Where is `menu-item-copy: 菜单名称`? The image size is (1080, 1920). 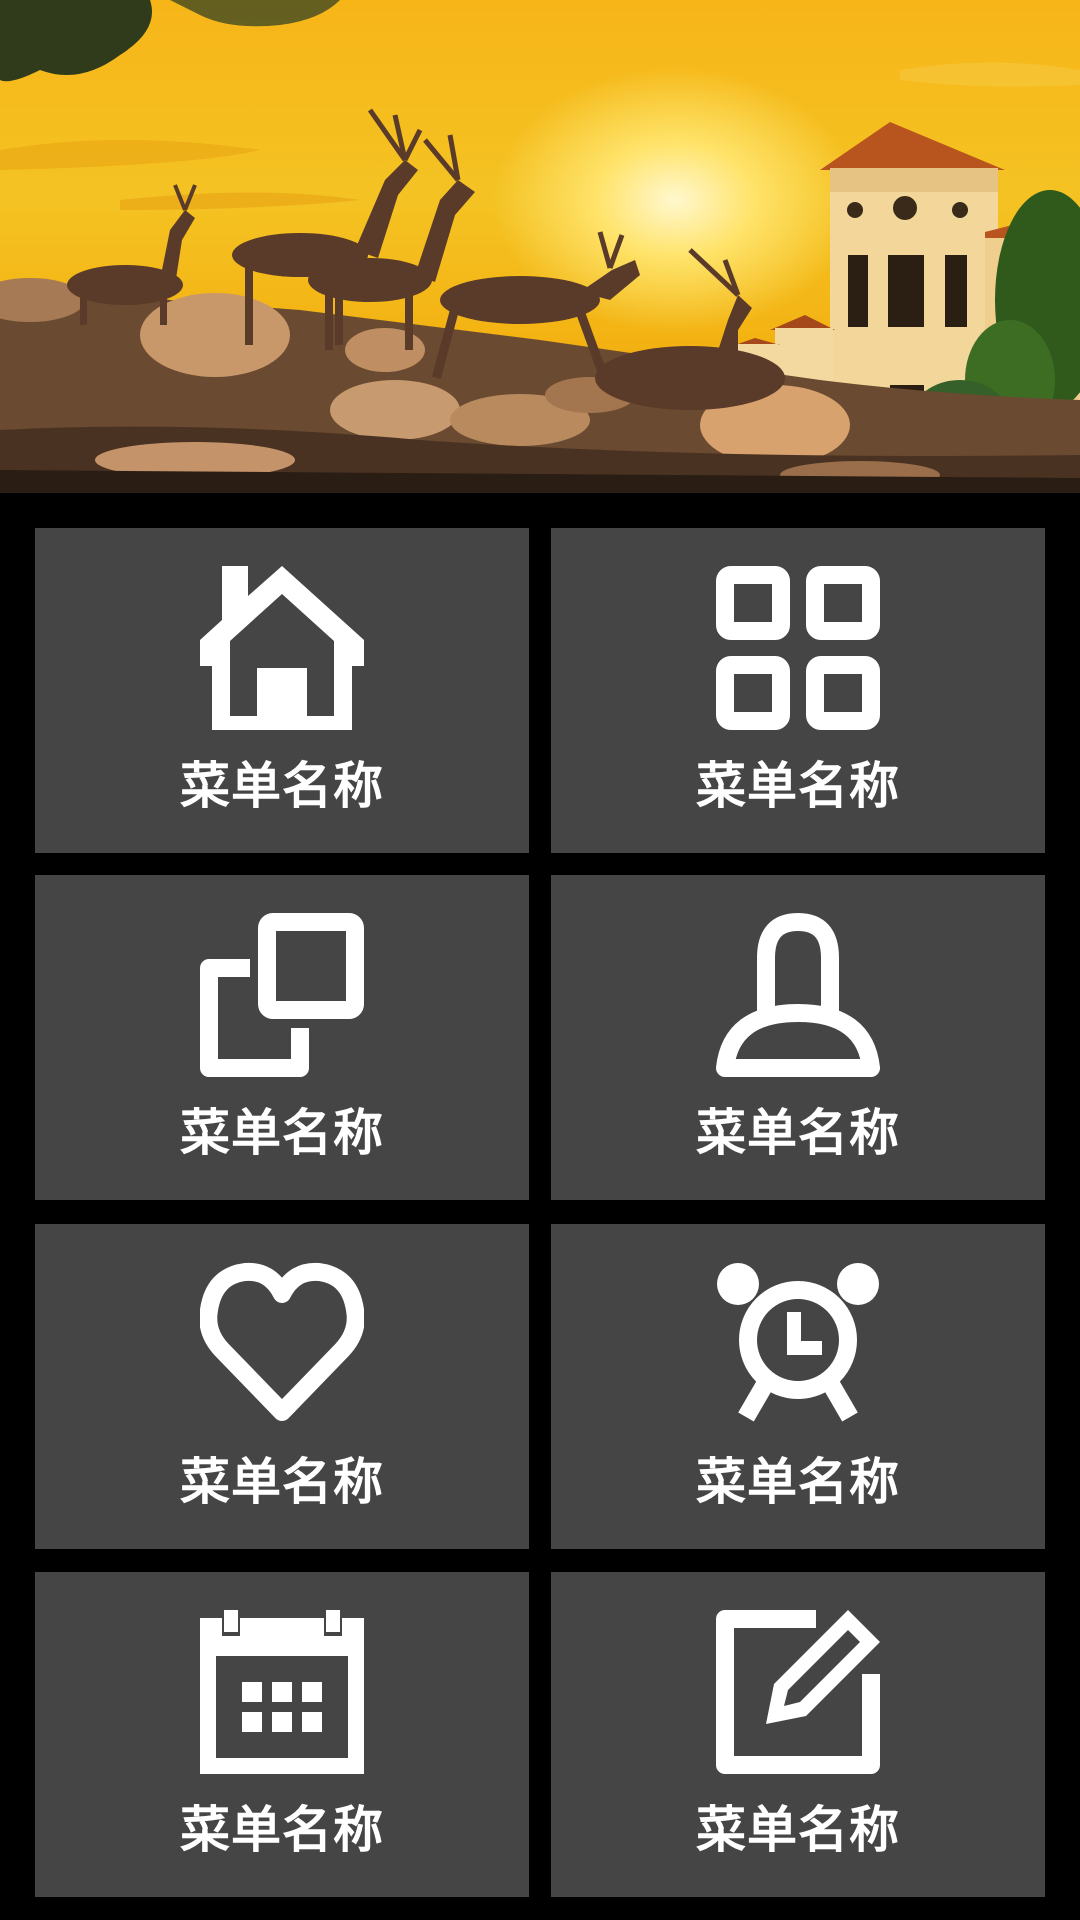 menu-item-copy: 菜单名称 is located at coordinates (282, 1037).